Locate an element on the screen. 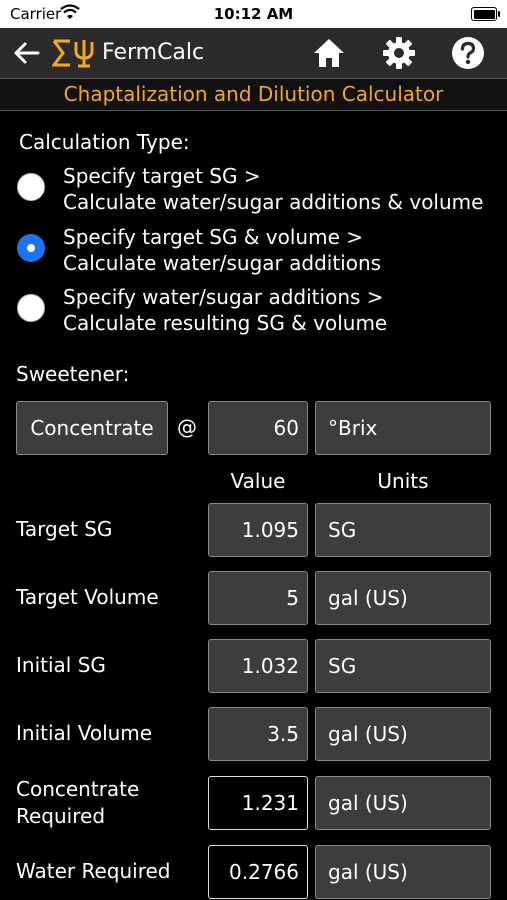 This screenshot has width=507, height=900. value-column-header: Value is located at coordinates (258, 481).